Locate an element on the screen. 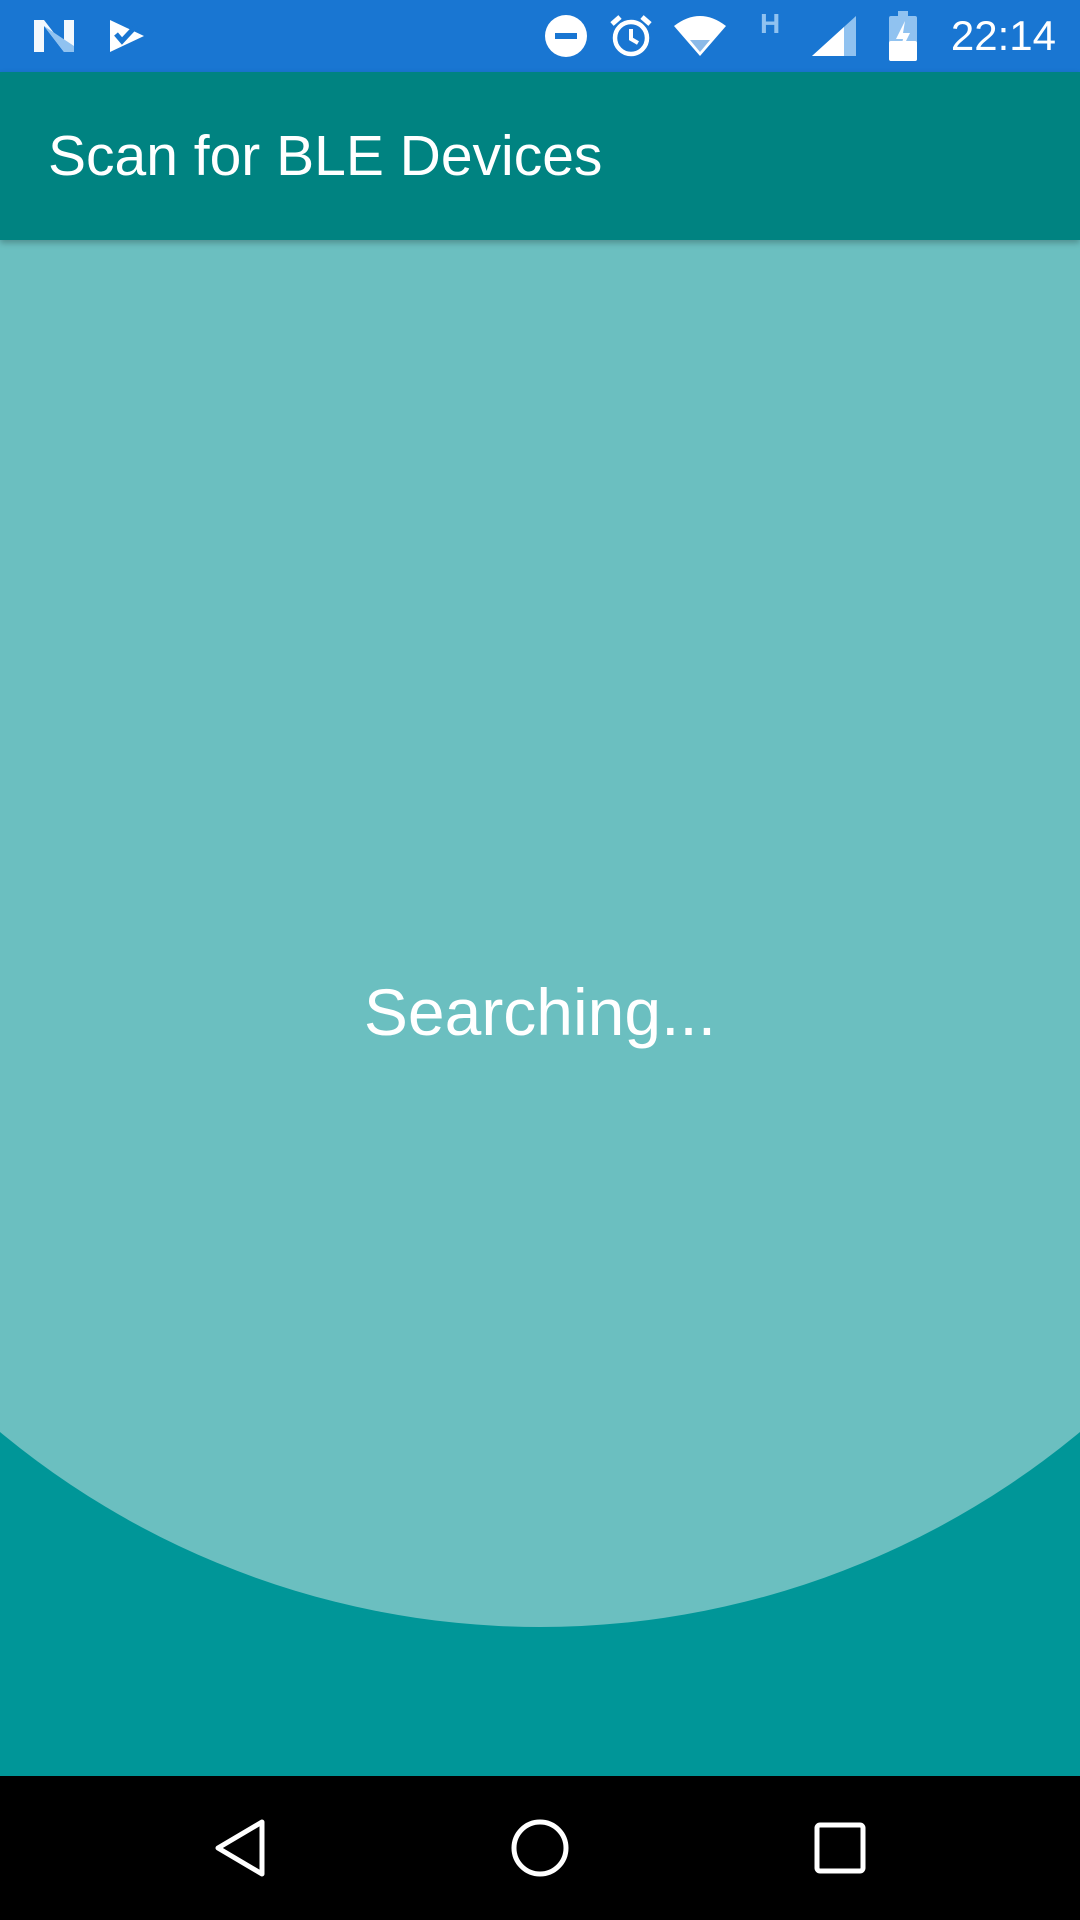 This screenshot has height=1920, width=1080. page-title: Scan for BLE Devices is located at coordinates (325, 156).